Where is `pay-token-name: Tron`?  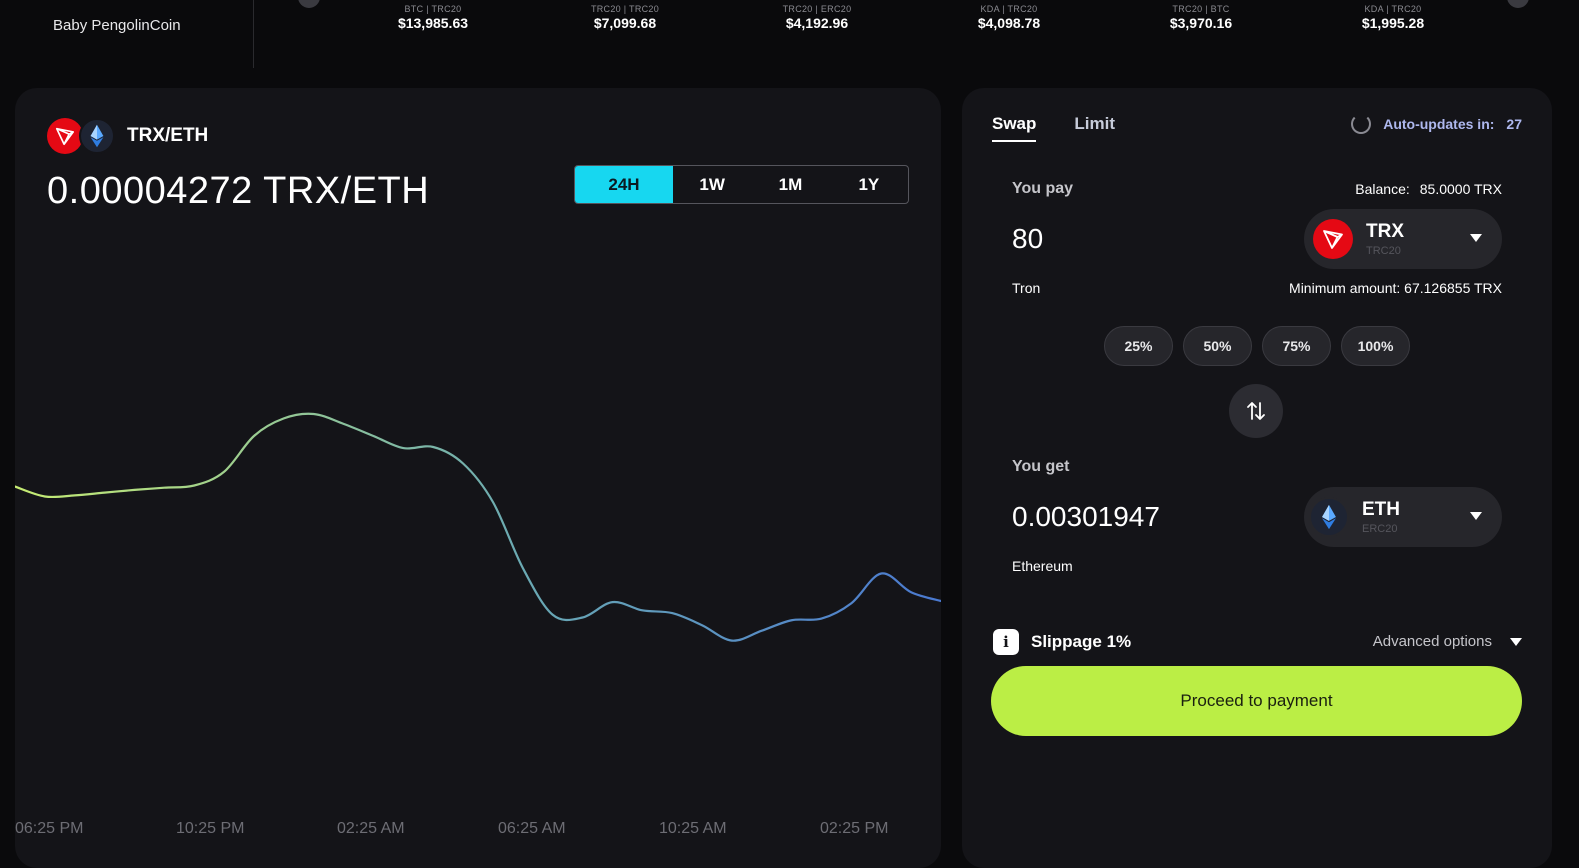
pay-token-name: Tron is located at coordinates (1026, 288).